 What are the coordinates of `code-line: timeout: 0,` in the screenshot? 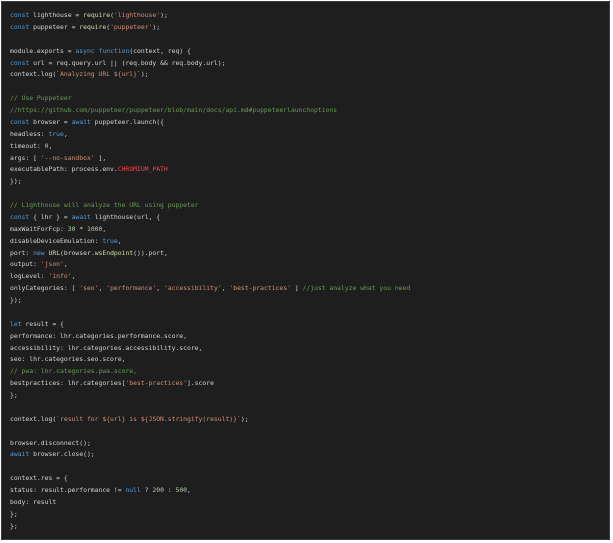 It's located at (210, 147).